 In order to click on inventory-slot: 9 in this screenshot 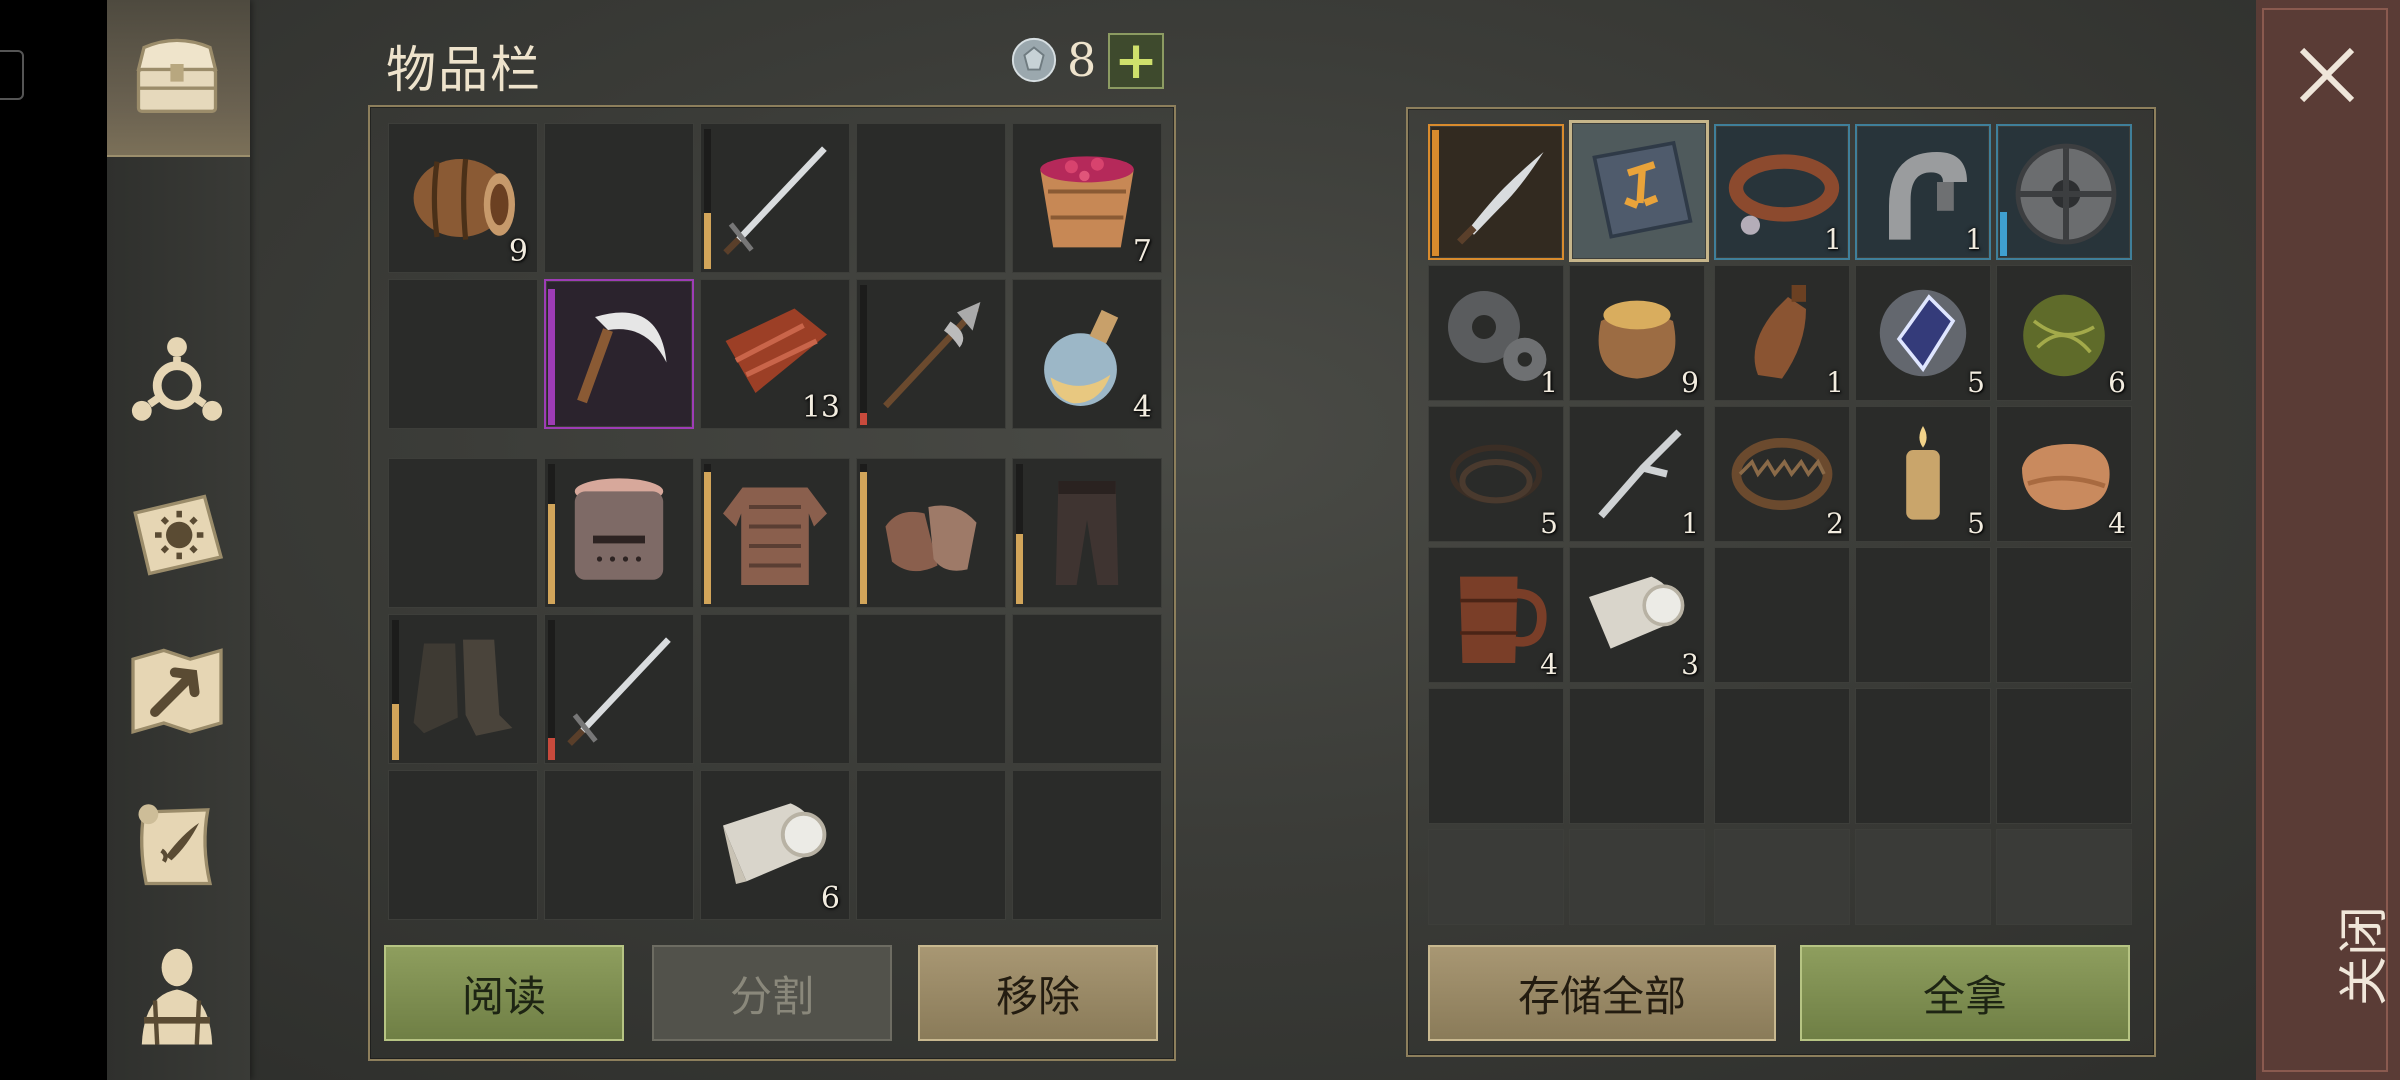, I will do `click(463, 198)`.